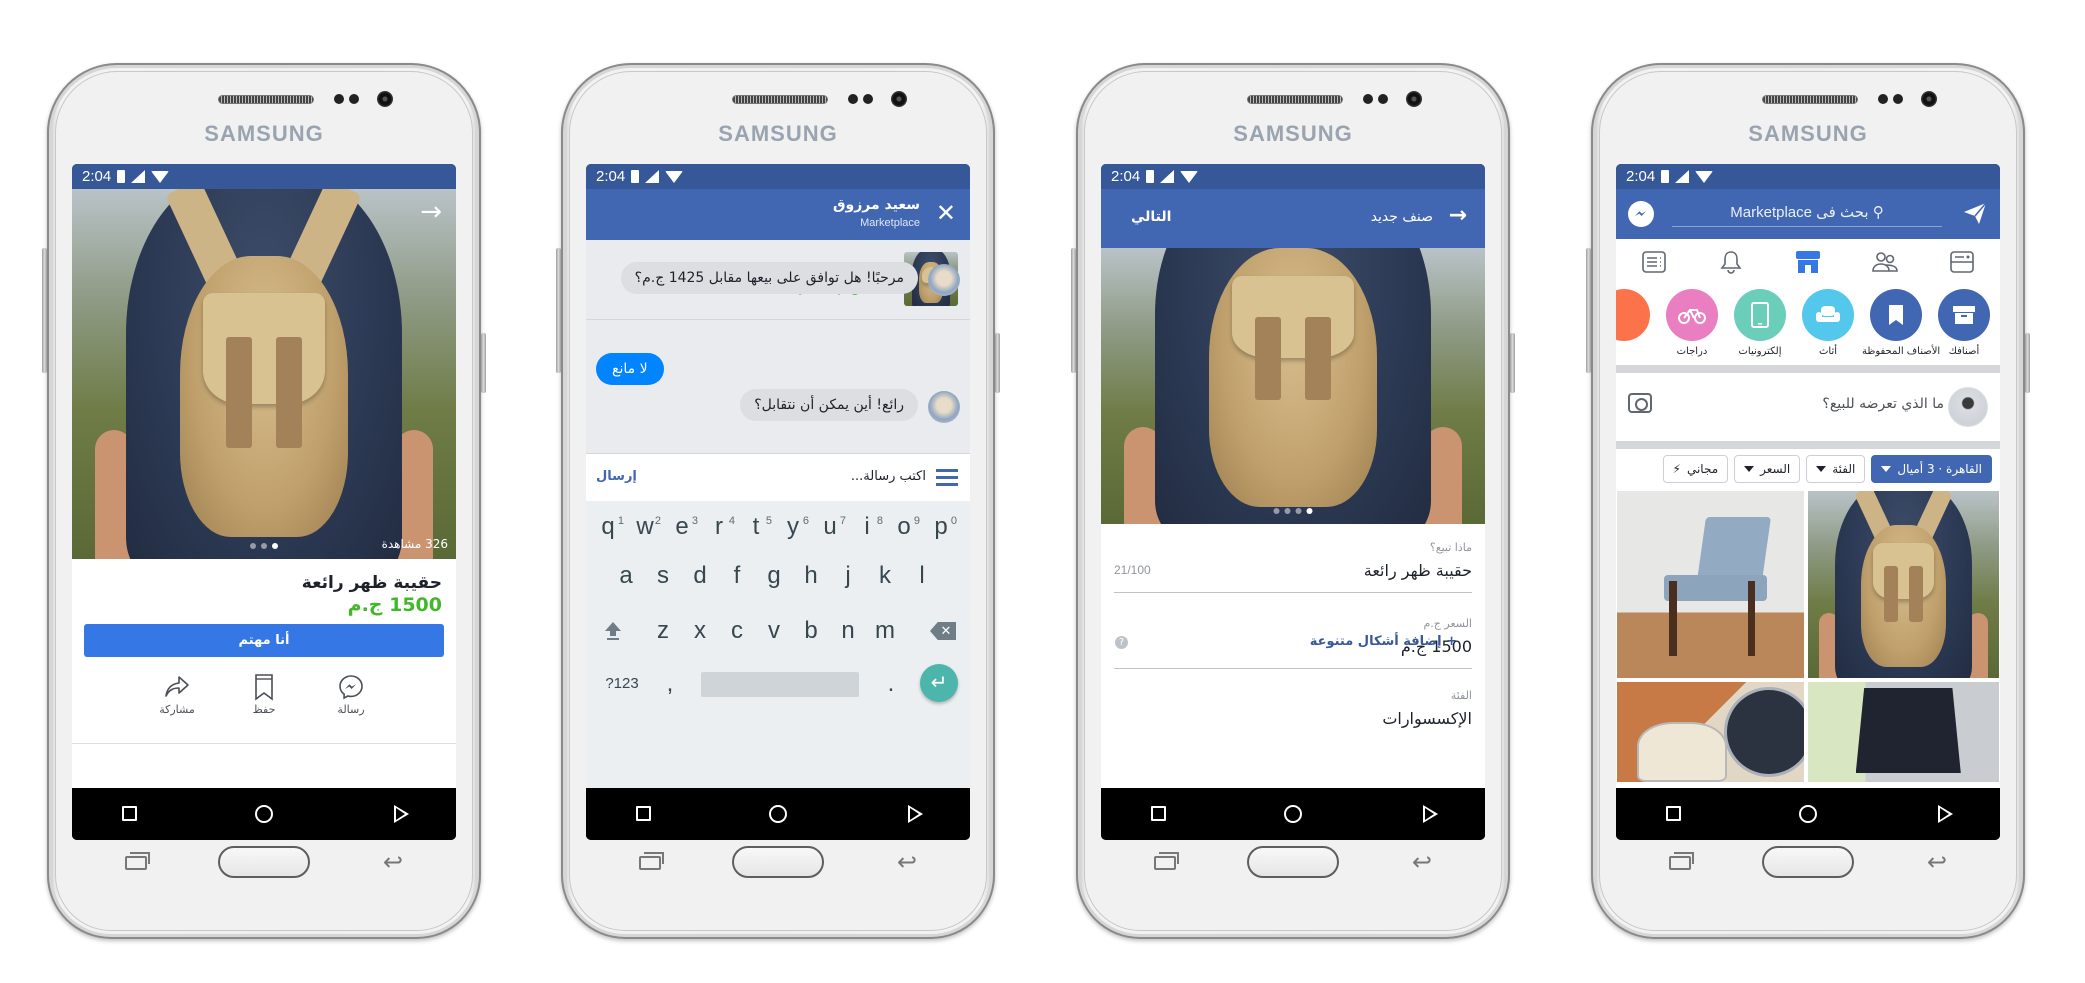 The width and height of the screenshot is (2085, 983). I want to click on key-w: w2, so click(645, 527).